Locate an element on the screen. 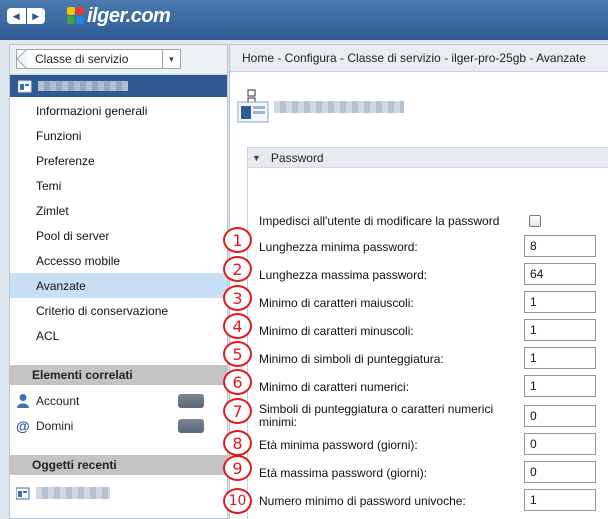  min-unique-input: 1 is located at coordinates (560, 500).